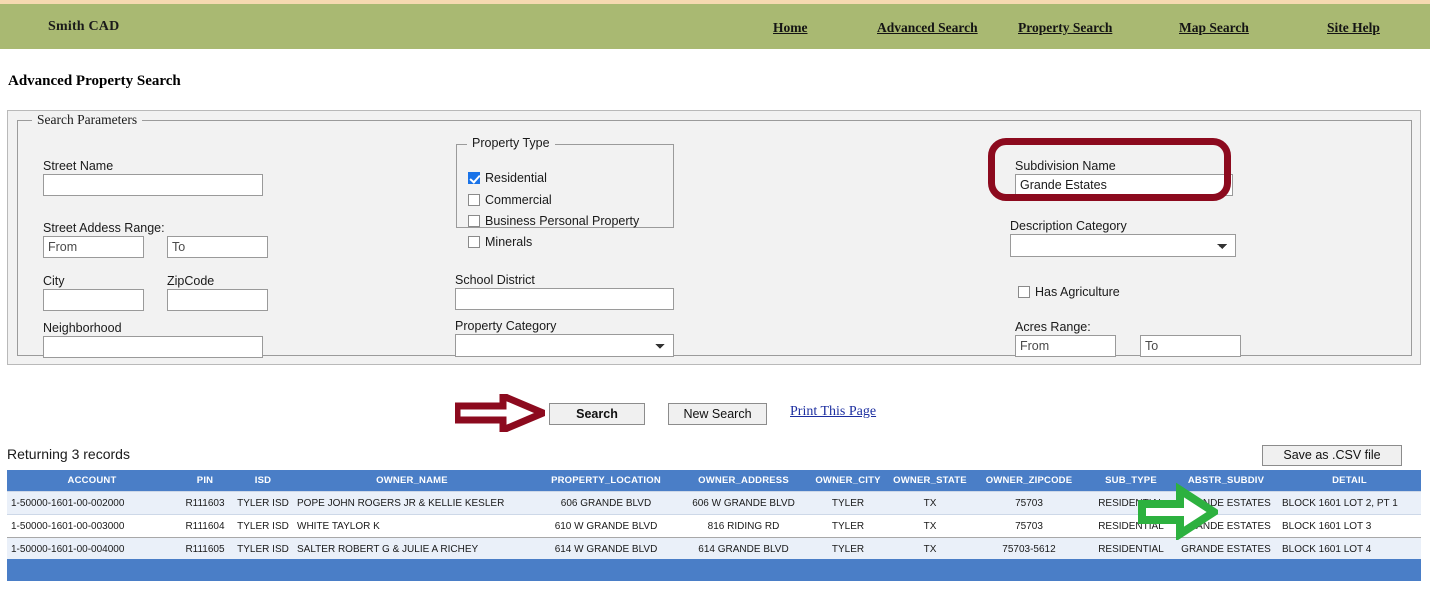 This screenshot has height=590, width=1430. Describe the element at coordinates (1226, 549) in the screenshot. I see `cell-abstr_subdiv: GRANDE ESTATES` at that location.